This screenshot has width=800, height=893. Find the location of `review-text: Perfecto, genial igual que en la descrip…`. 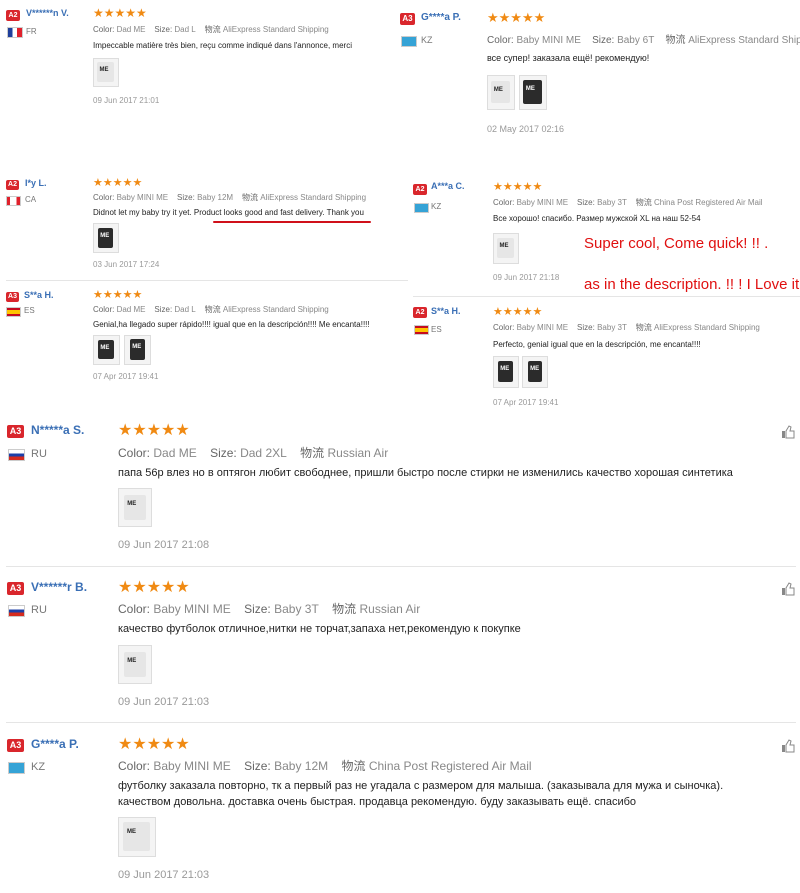

review-text: Perfecto, genial igual que en la descrip… is located at coordinates (597, 344).